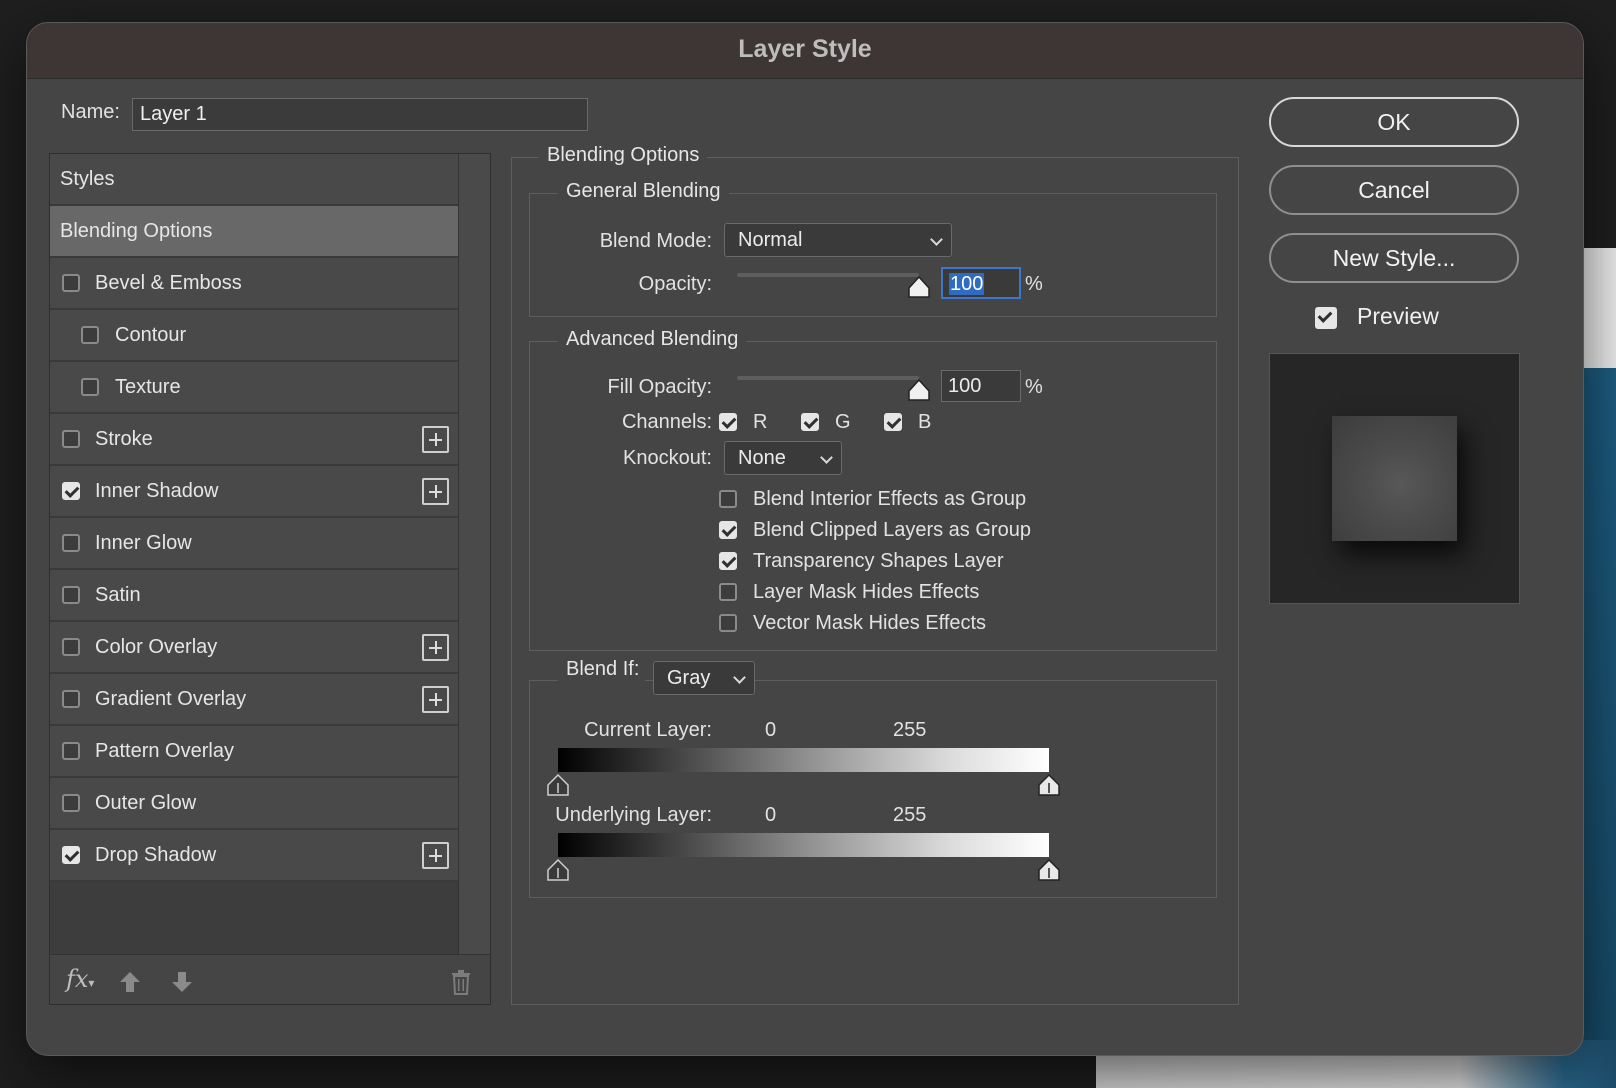 The image size is (1616, 1088). I want to click on ok-button: OK, so click(1394, 122).